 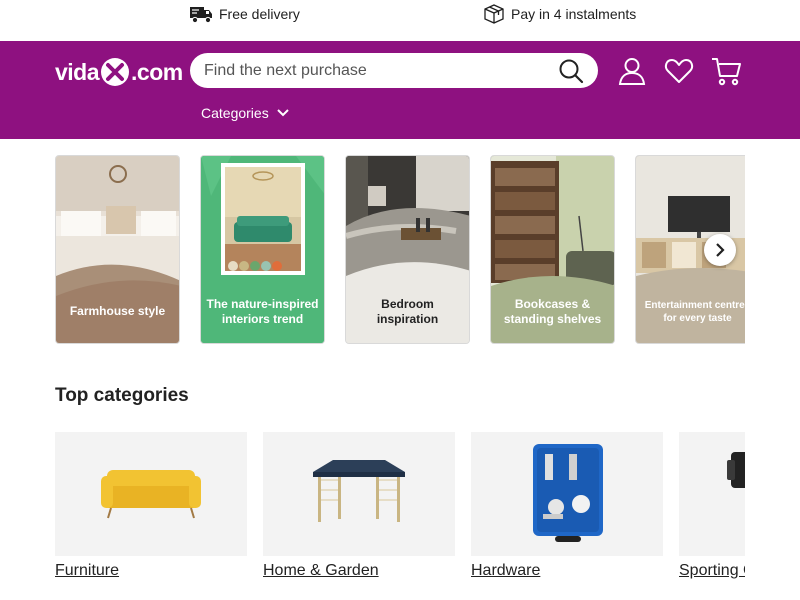 What do you see at coordinates (736, 470) in the screenshot?
I see `sporting-goods-image` at bounding box center [736, 470].